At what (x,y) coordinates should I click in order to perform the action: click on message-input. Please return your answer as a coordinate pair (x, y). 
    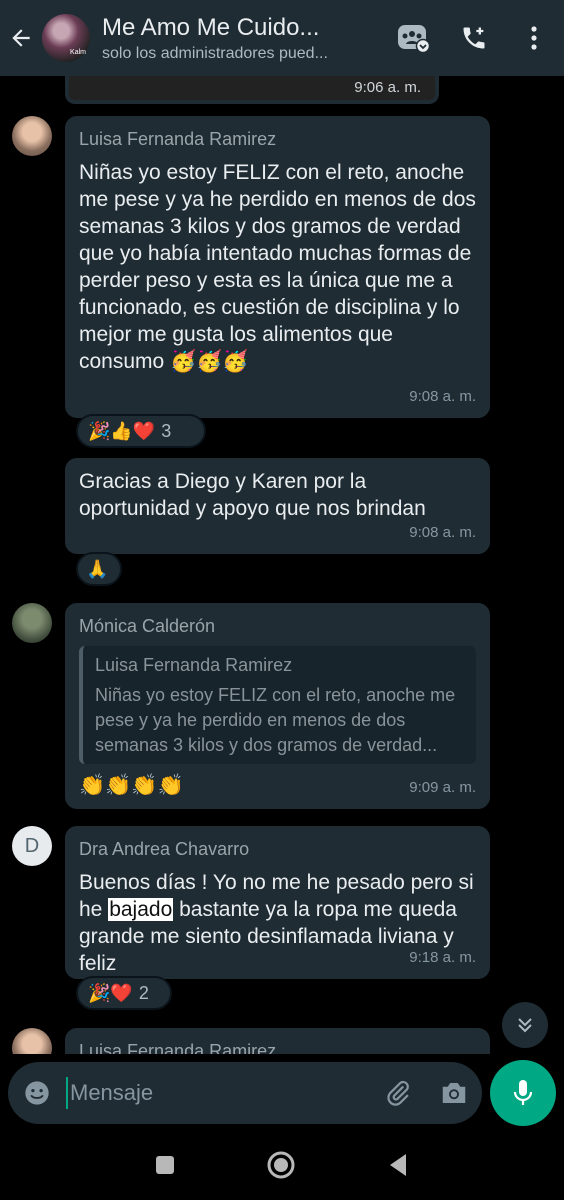
    Looking at the image, I should click on (218, 1093).